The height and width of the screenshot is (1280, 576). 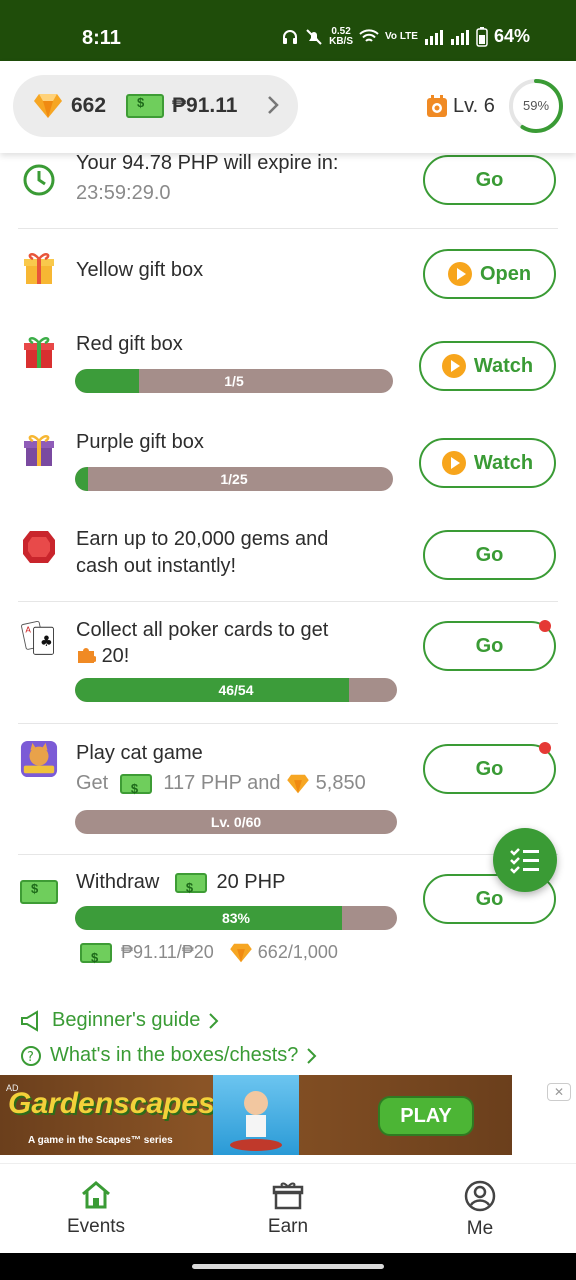 I want to click on poker-title-line1: Collect all poker cards to get, so click(x=202, y=630).